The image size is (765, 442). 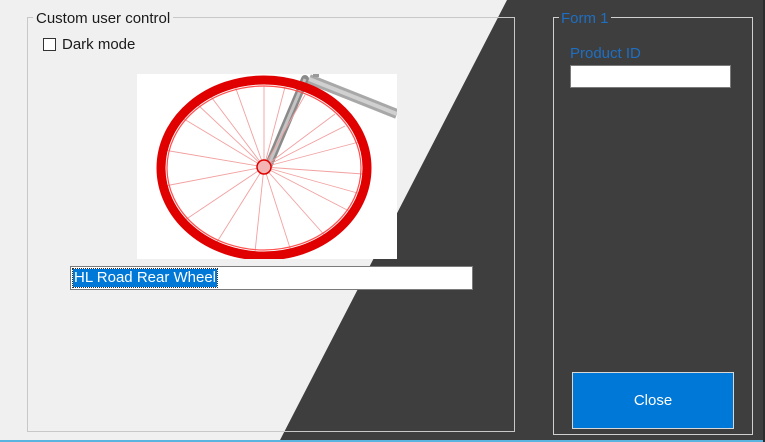 What do you see at coordinates (585, 18) in the screenshot?
I see `form1-title: Form 1` at bounding box center [585, 18].